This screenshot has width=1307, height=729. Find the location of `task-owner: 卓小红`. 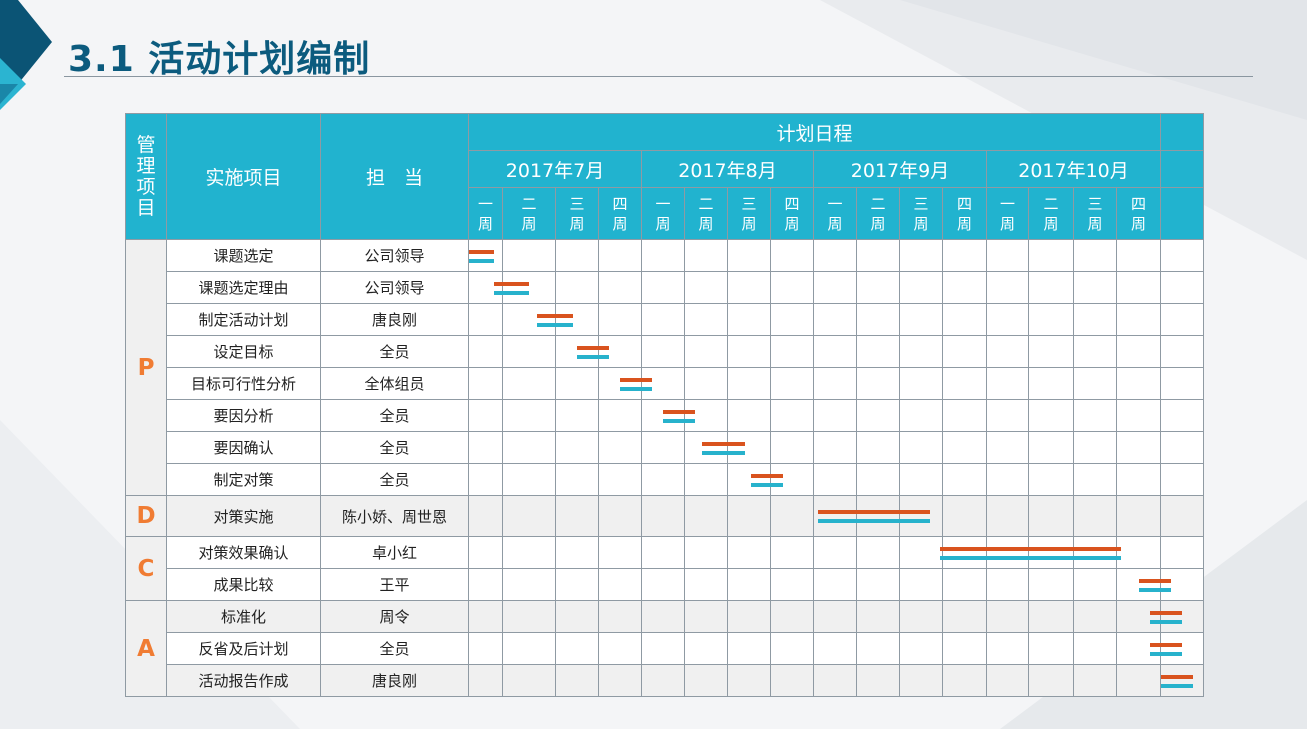

task-owner: 卓小红 is located at coordinates (394, 552).